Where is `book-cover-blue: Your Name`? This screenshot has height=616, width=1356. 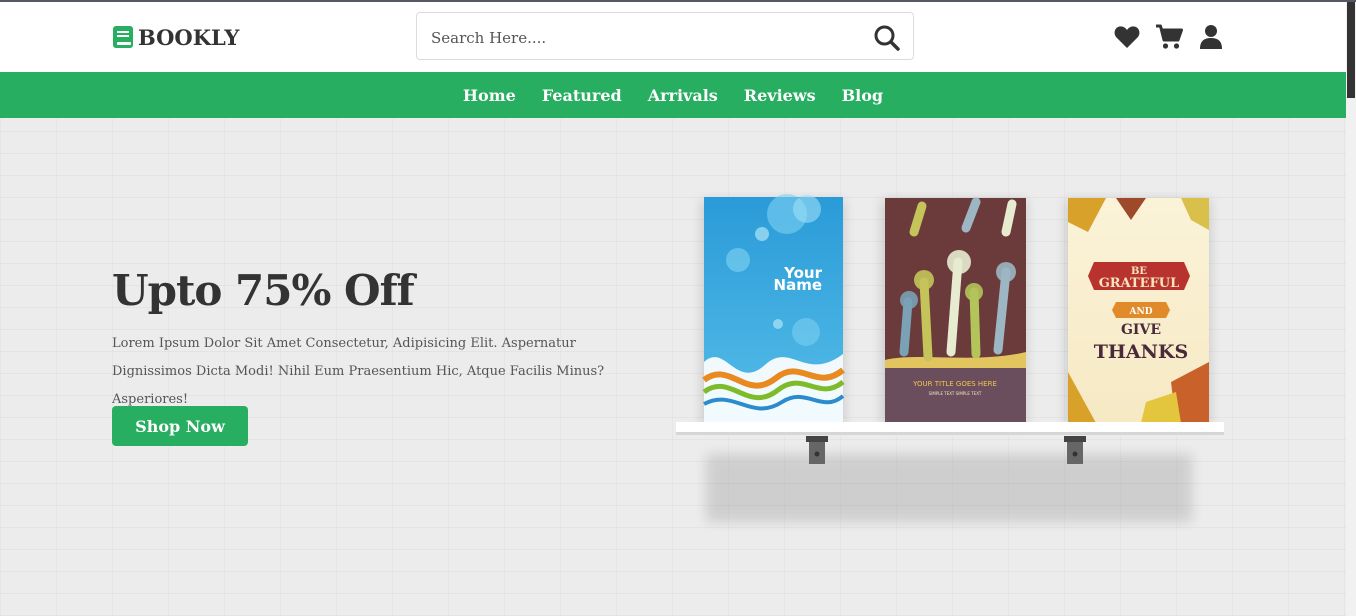
book-cover-blue: Your Name is located at coordinates (773, 310).